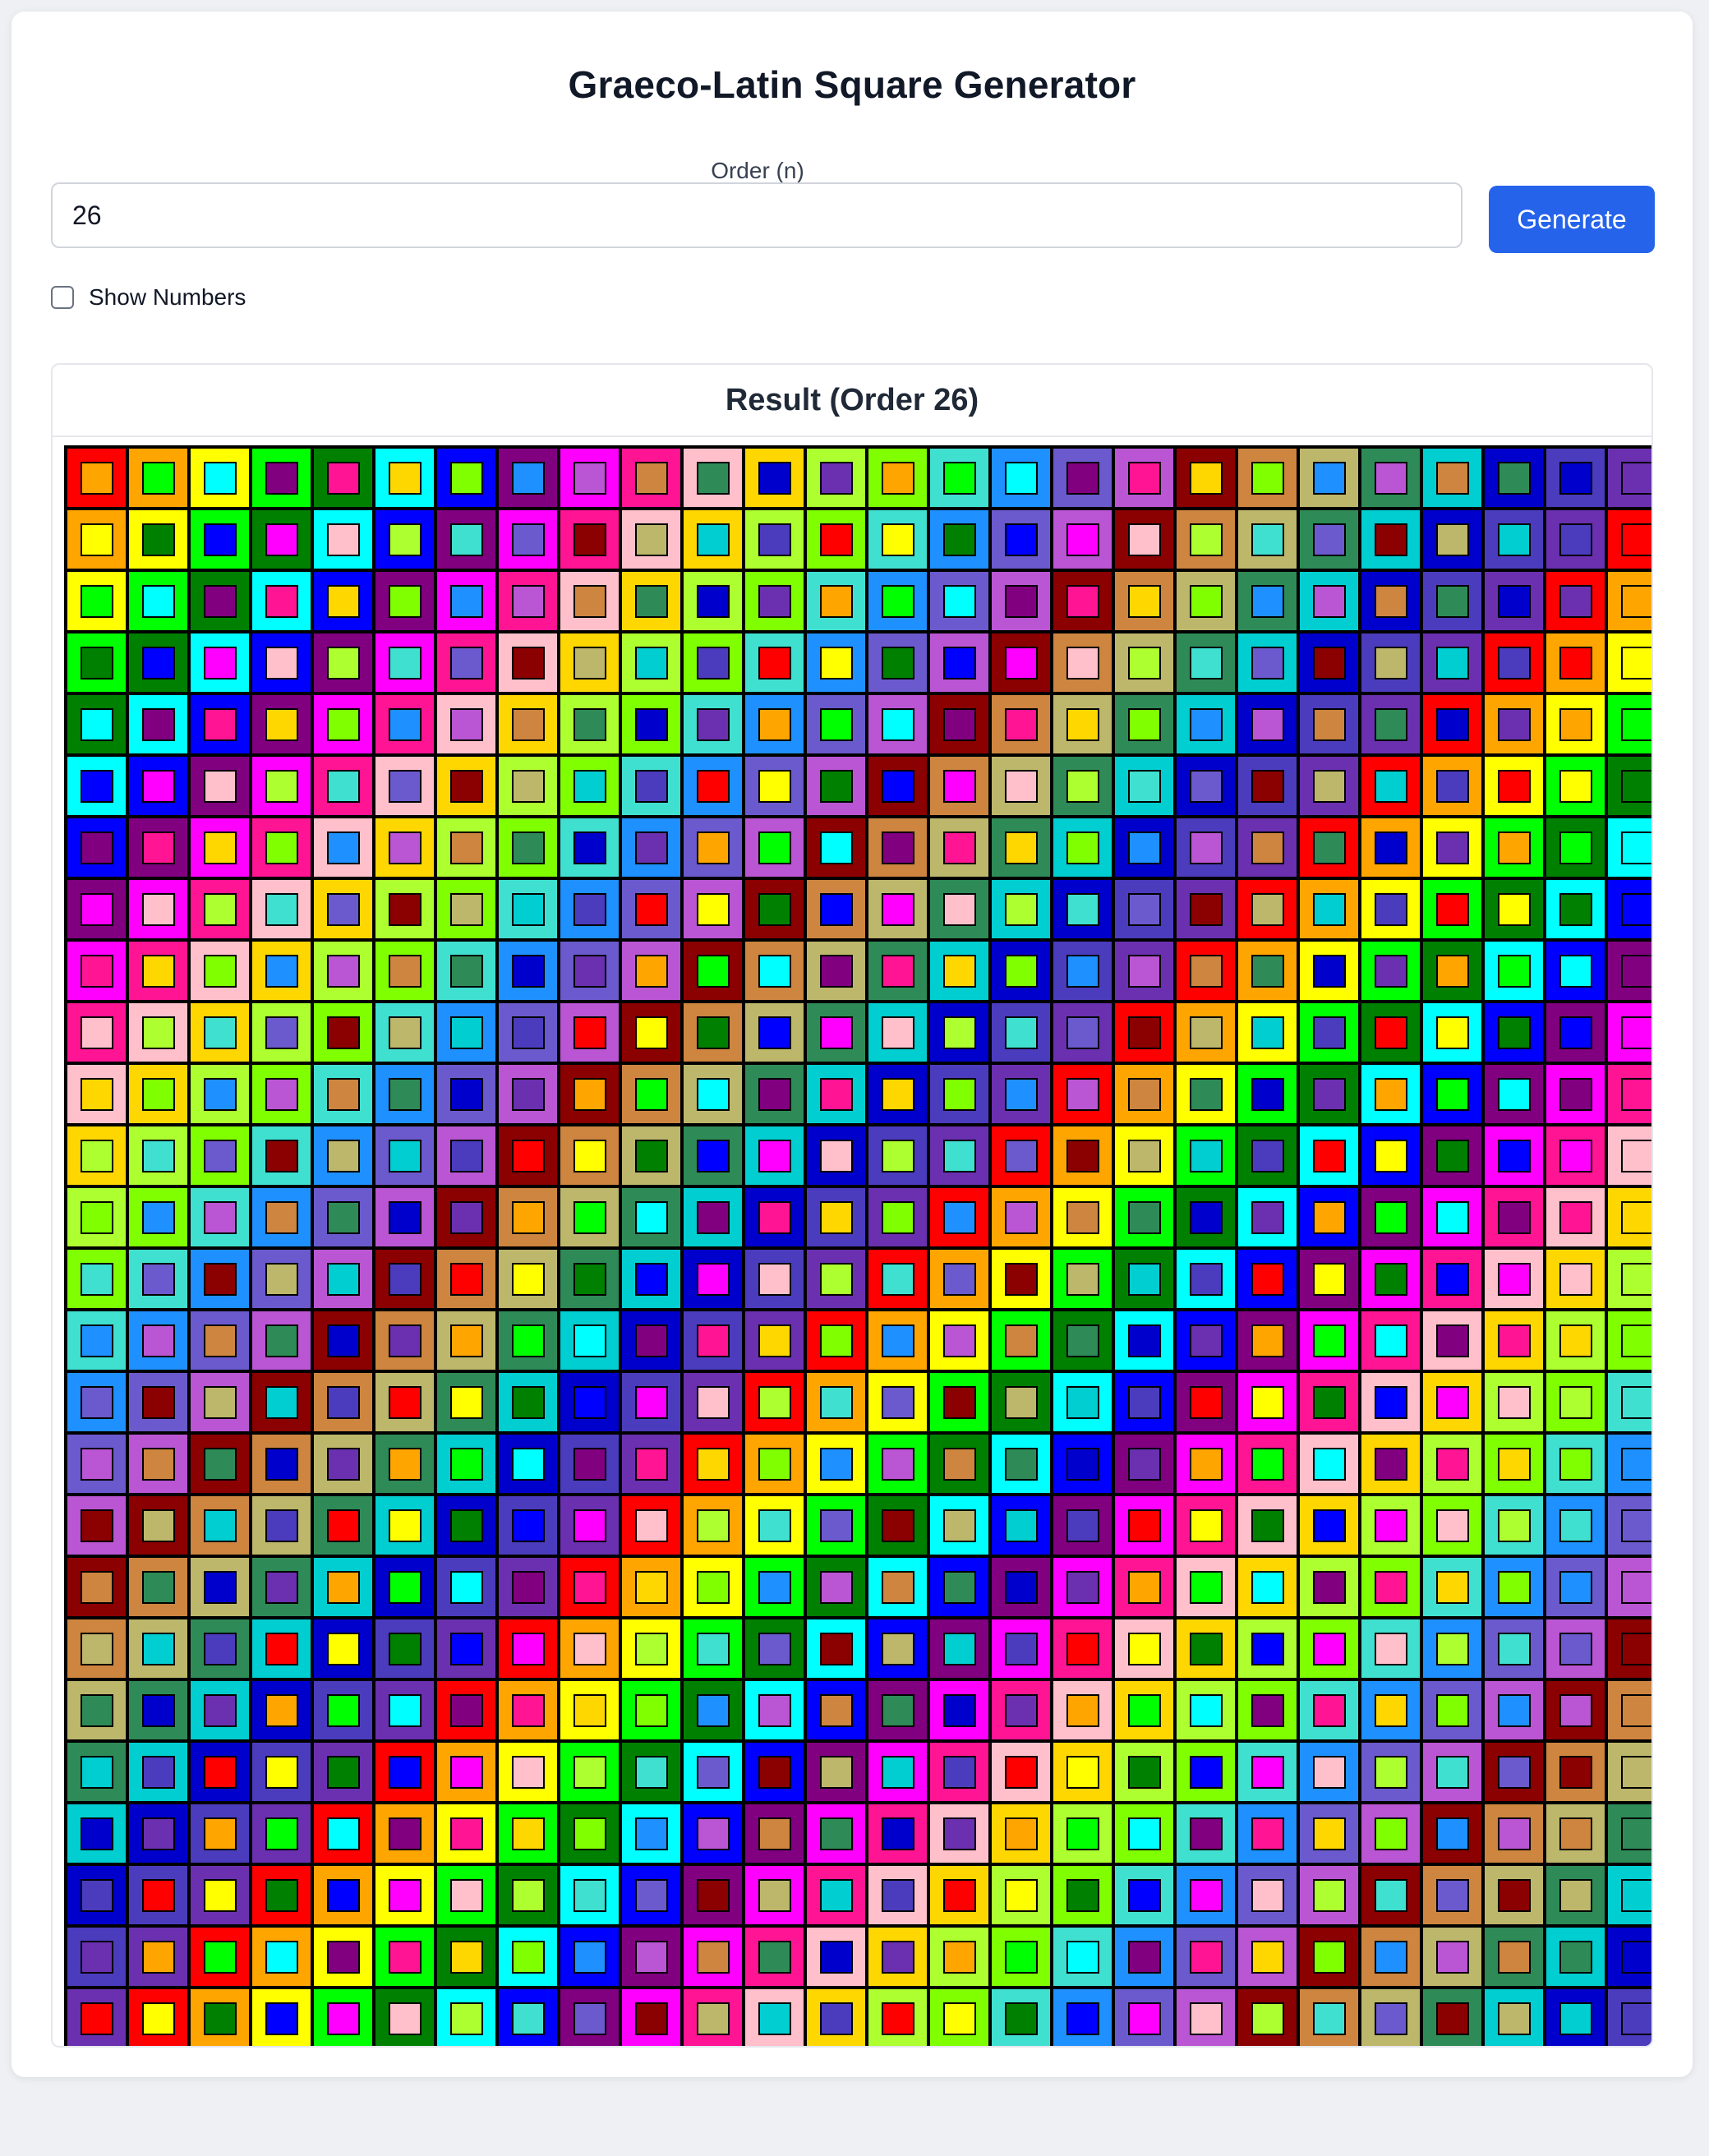 This screenshot has width=1709, height=2156. I want to click on order-input, so click(757, 215).